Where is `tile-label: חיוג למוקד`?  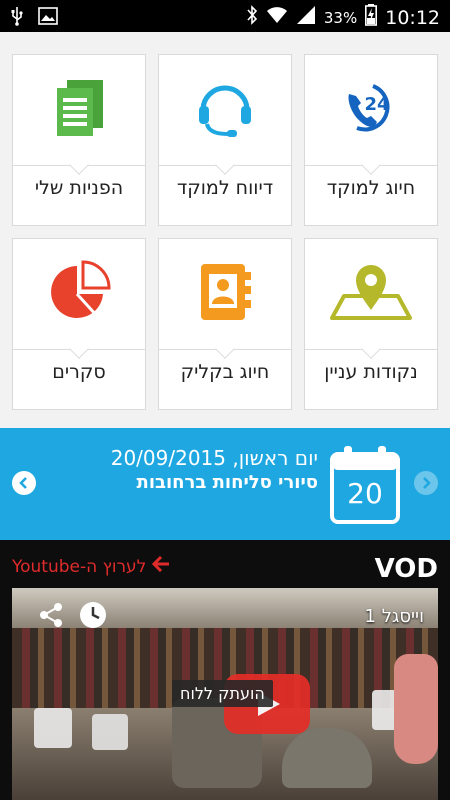
tile-label: חיוג למוקד is located at coordinates (371, 188).